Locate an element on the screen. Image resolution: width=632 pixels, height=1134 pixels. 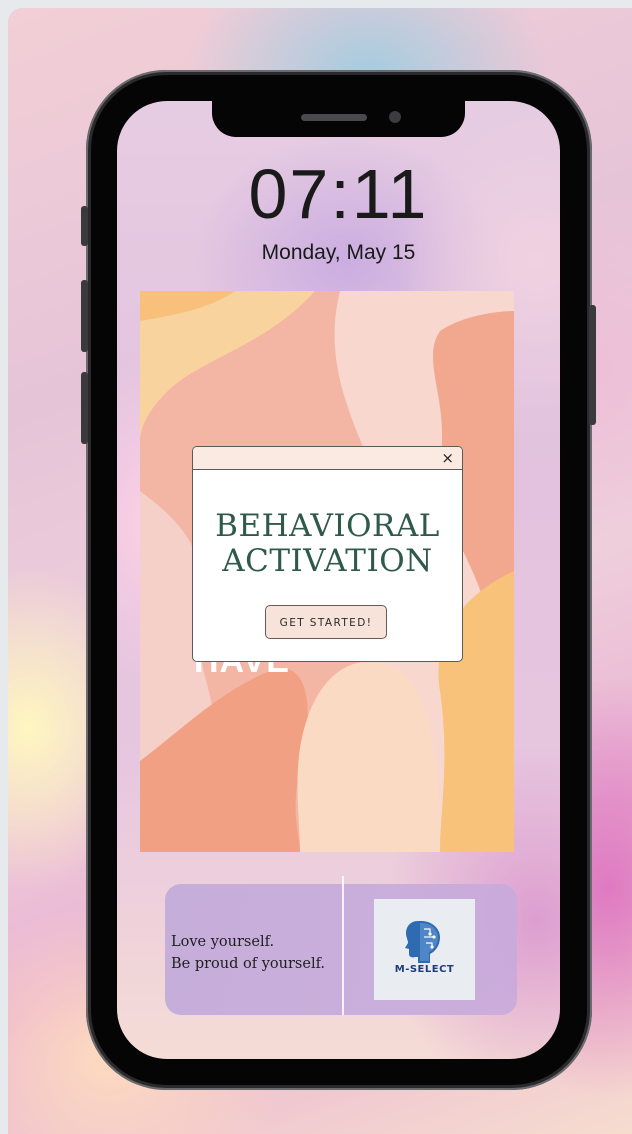
behavioral-activation-popup: × BEHAVIORAL ACTIVATION GET STARTED! is located at coordinates (327, 554).